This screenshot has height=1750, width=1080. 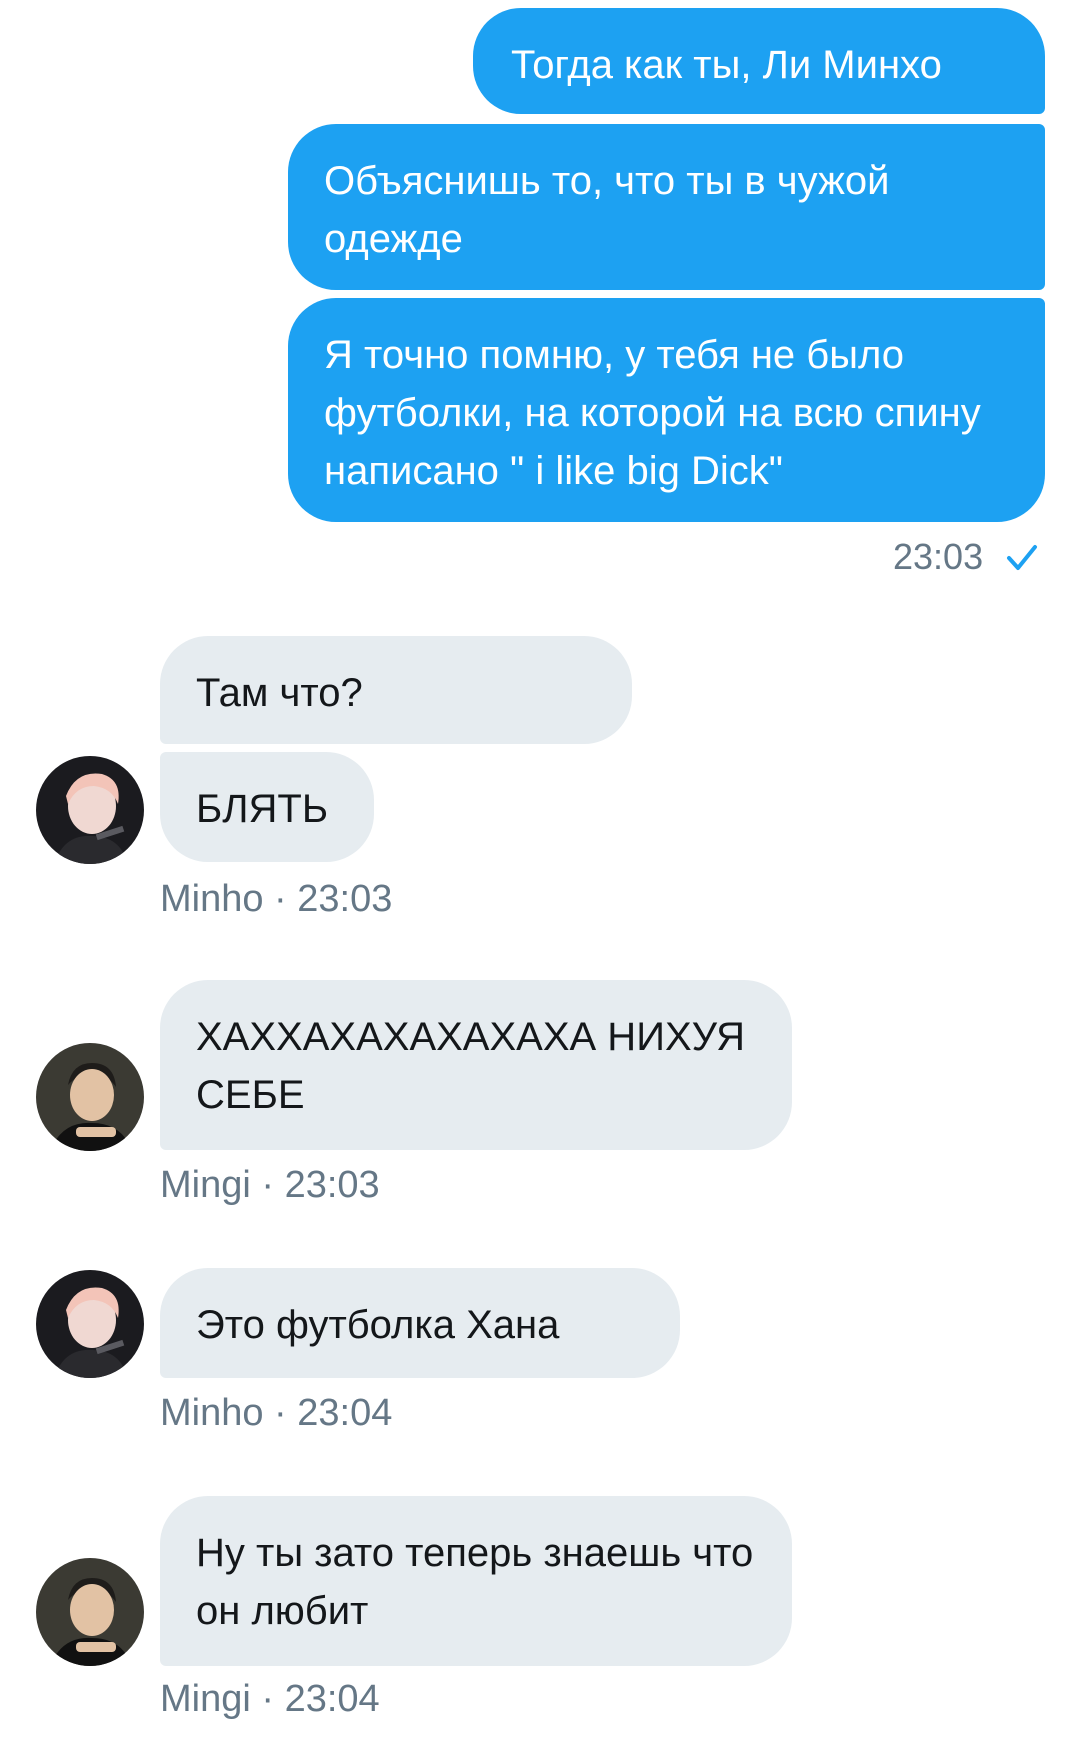 I want to click on message-meta: Mingi · 23:04, so click(x=270, y=1699).